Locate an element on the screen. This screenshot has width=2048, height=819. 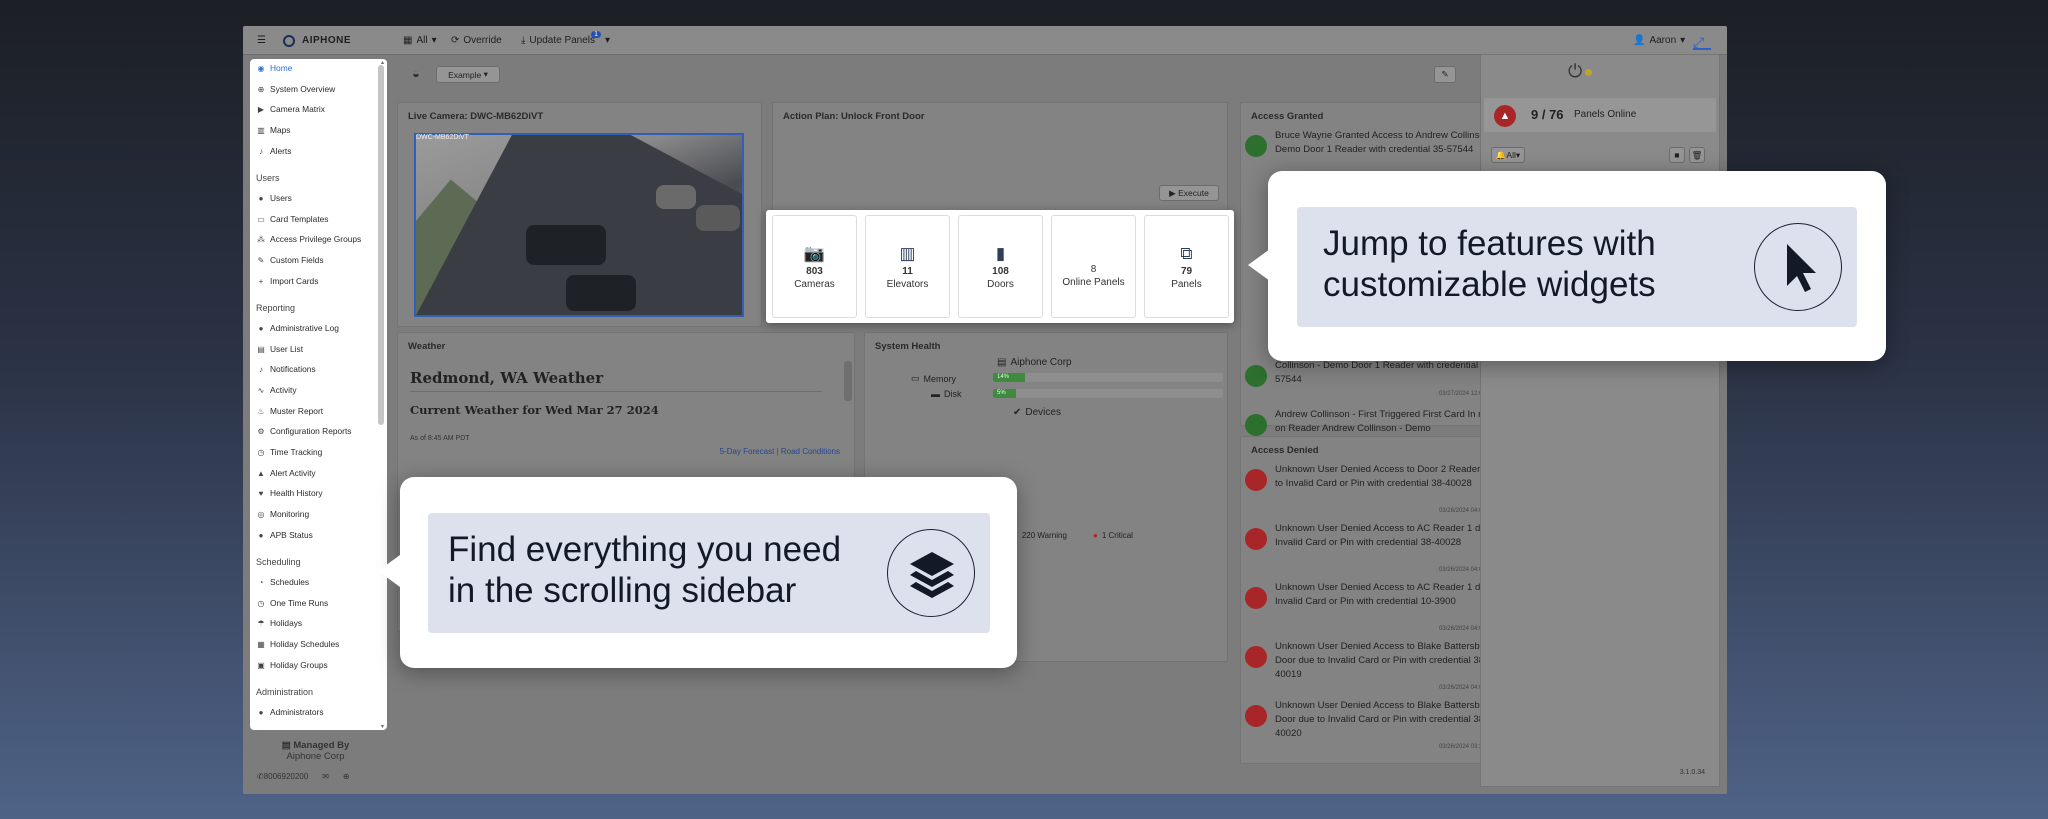
delete-button: 🗑 is located at coordinates (1697, 155).